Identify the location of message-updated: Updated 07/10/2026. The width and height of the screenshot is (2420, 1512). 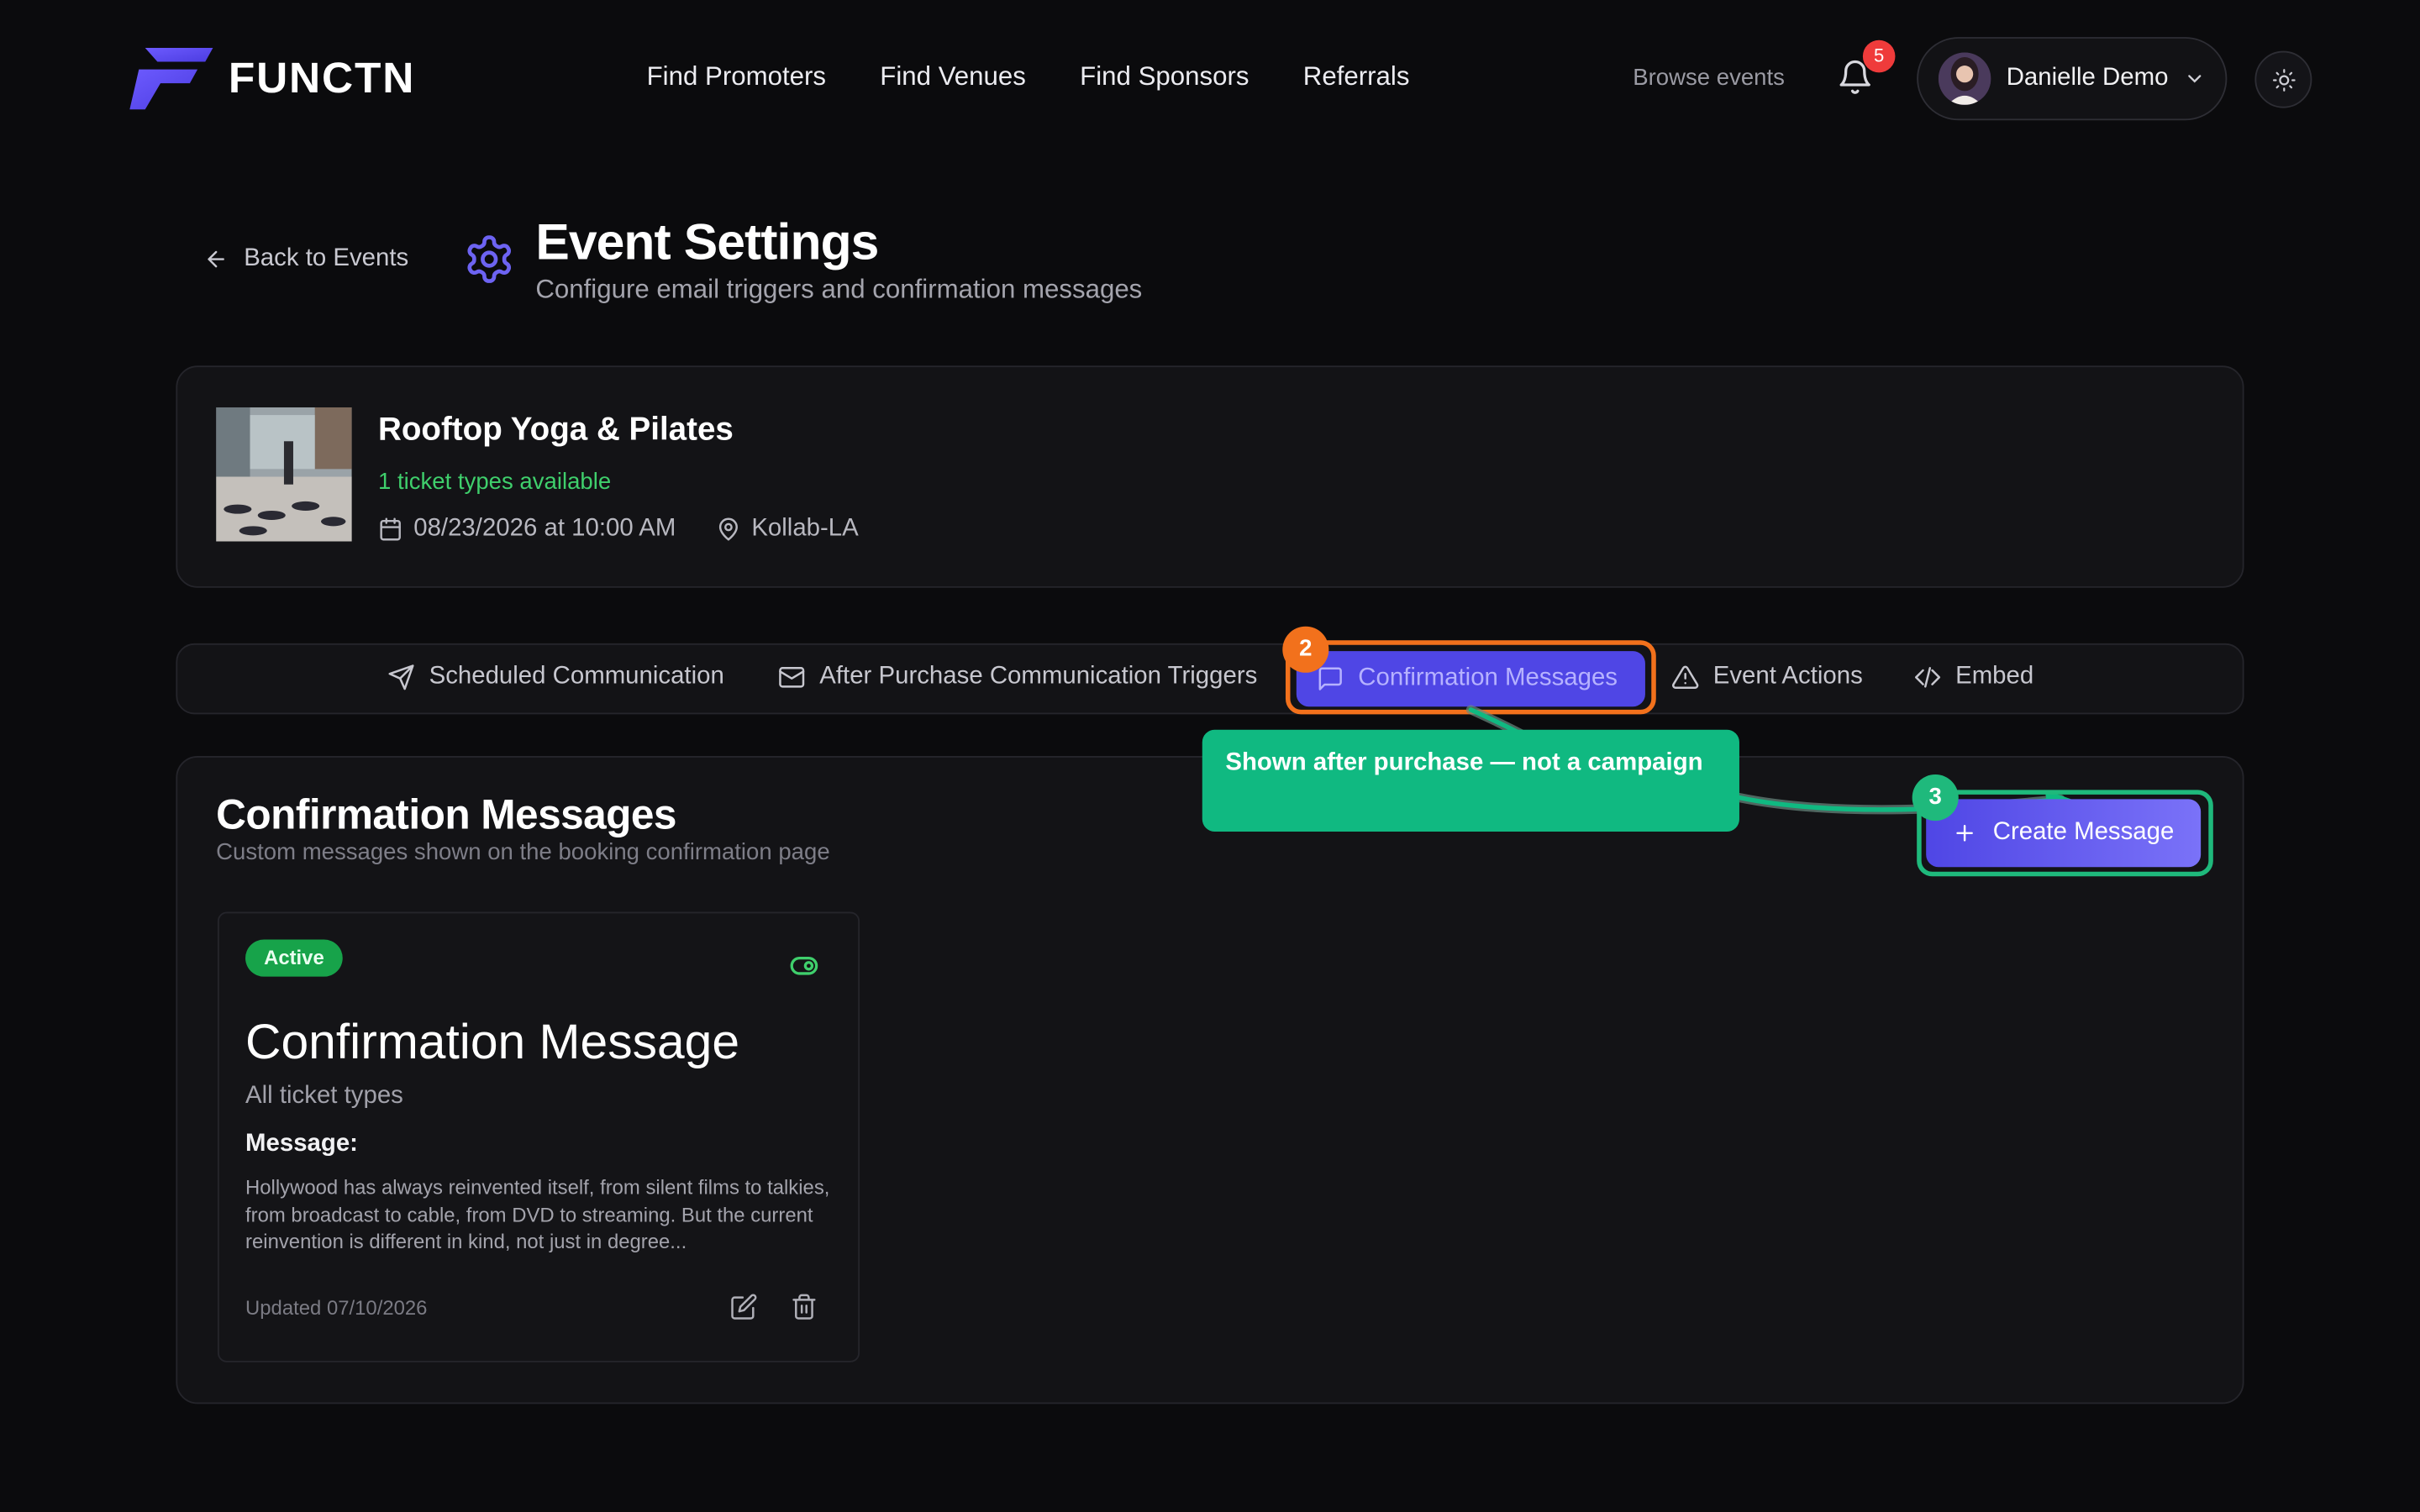
(337, 1307).